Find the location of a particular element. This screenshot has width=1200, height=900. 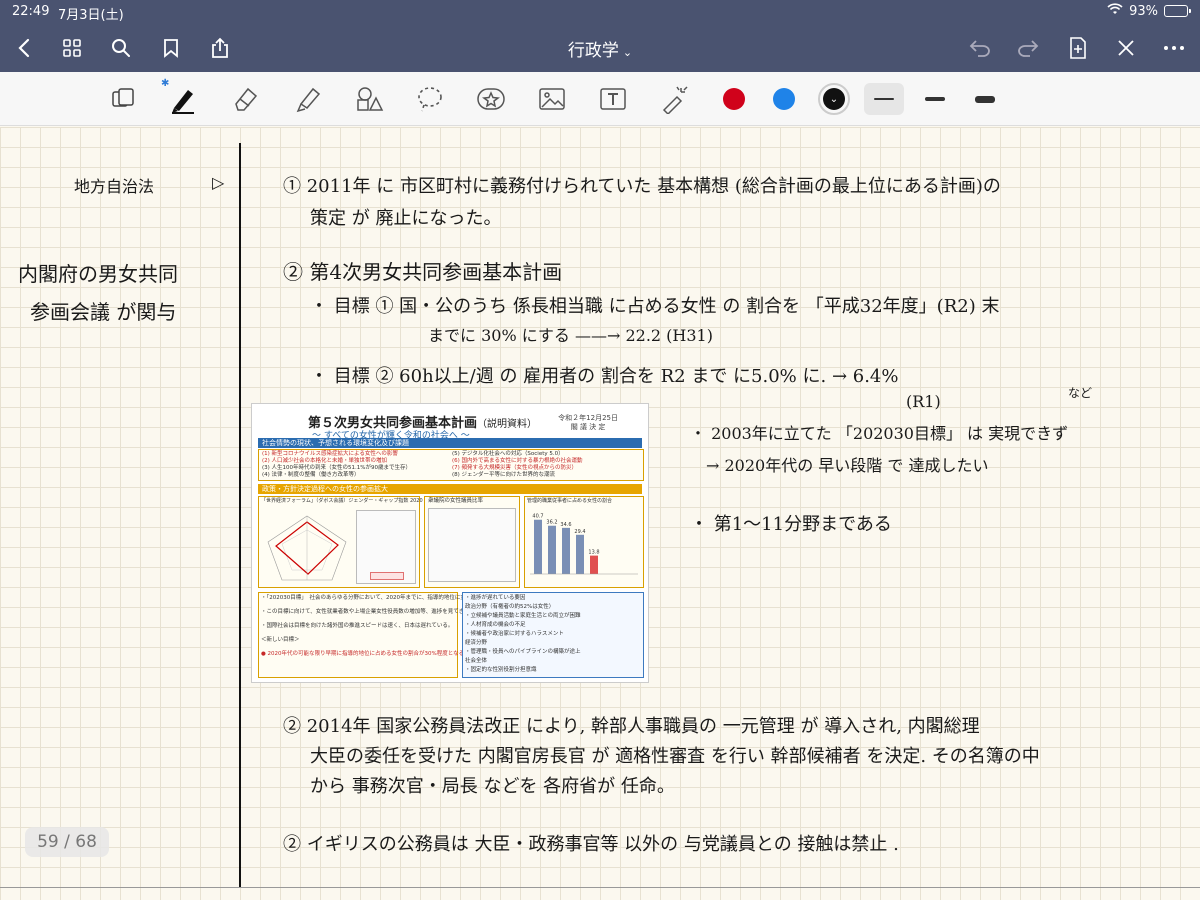

slide-factor-text: 経済分野 is located at coordinates (476, 643).